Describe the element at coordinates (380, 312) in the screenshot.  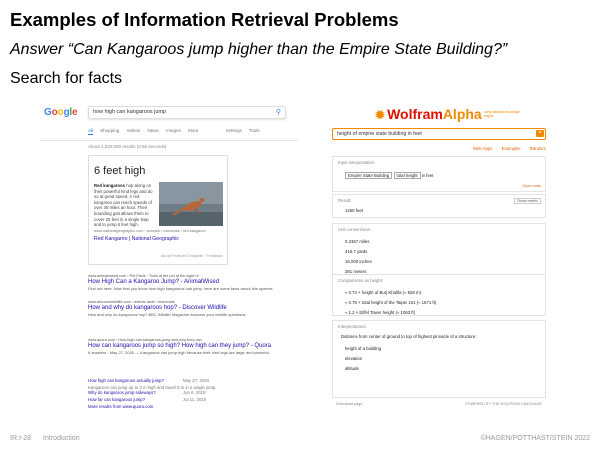
I see `comparison-item: ≈ 1.2 × Eiffel Tower height (≈ 1063 ft)` at that location.